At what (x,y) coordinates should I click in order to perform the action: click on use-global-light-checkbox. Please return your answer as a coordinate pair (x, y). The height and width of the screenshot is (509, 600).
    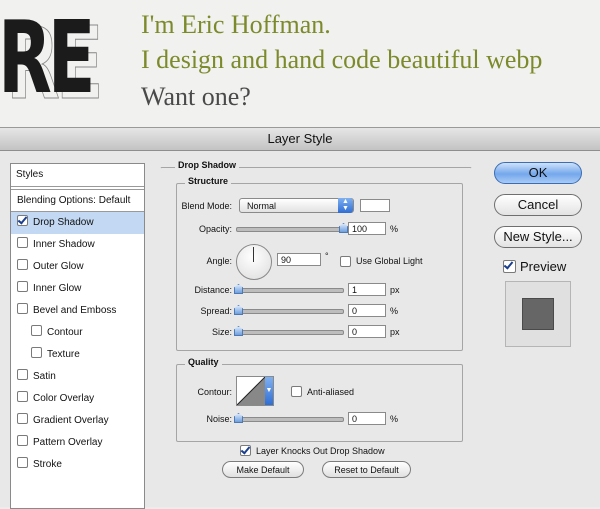
    Looking at the image, I should click on (345, 261).